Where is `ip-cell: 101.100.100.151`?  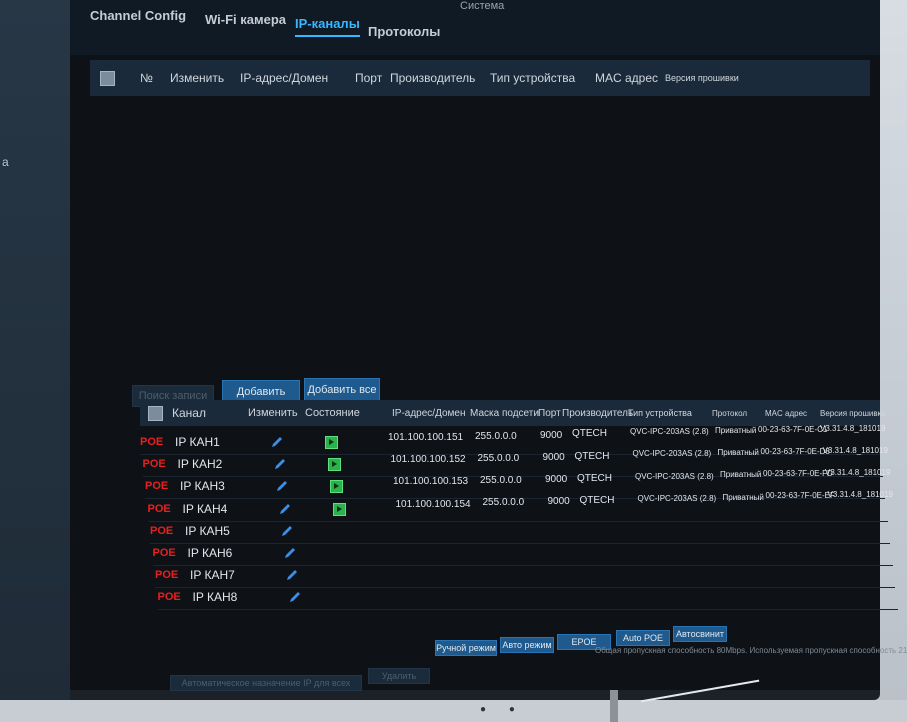 ip-cell: 101.100.100.151 is located at coordinates (426, 437).